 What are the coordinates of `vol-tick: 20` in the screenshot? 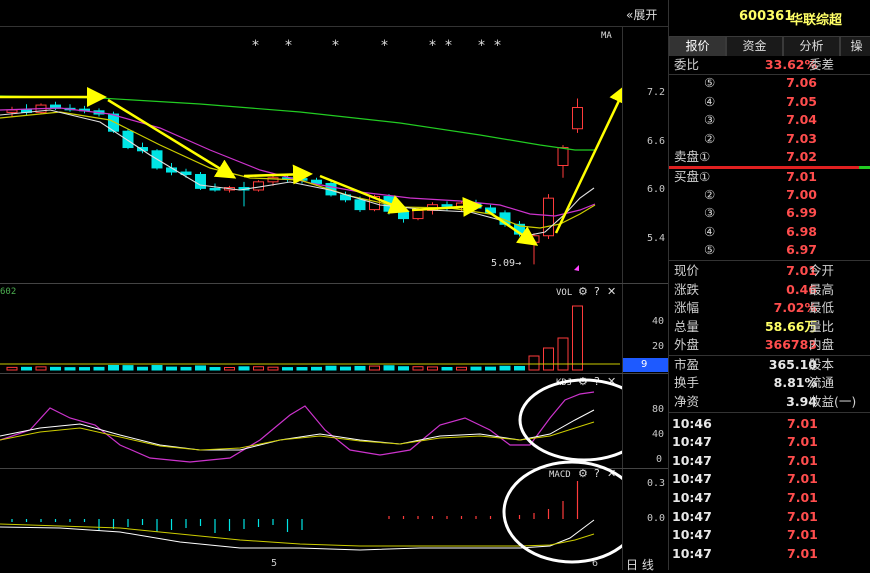 It's located at (658, 346).